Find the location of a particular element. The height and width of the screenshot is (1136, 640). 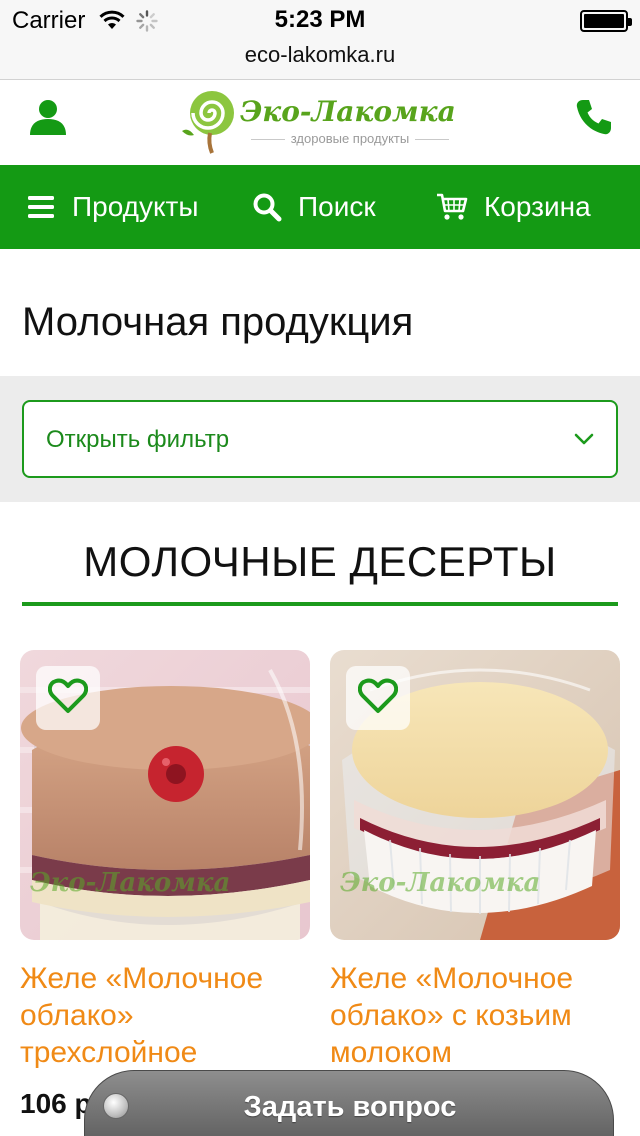

ask-question-button: Задать вопрос is located at coordinates (349, 1103).